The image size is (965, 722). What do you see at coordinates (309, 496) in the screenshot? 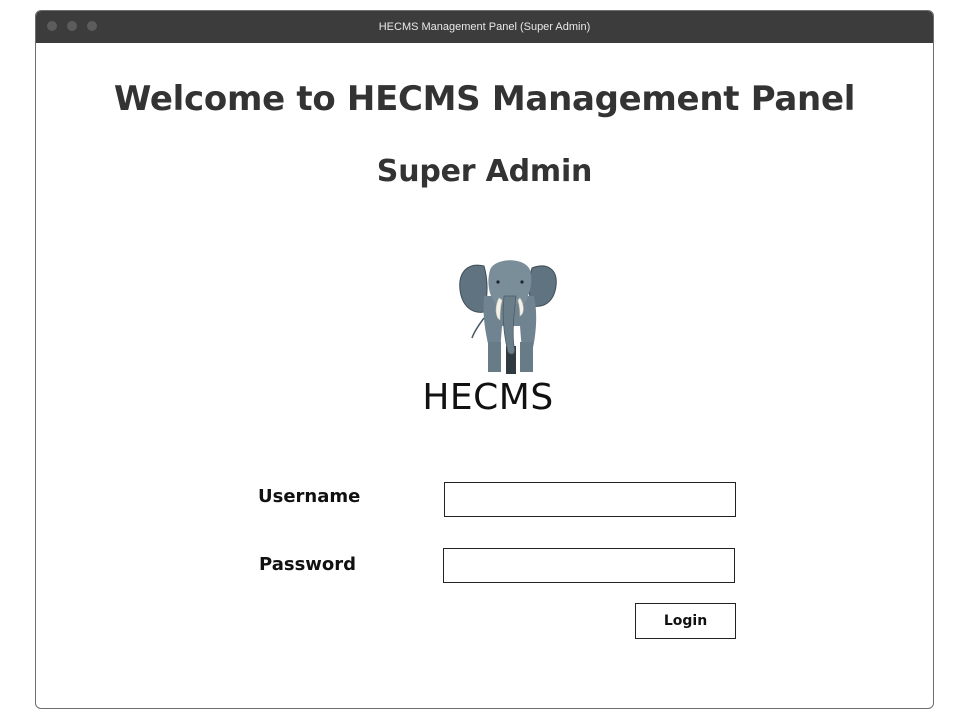
I see `username-label: Username` at bounding box center [309, 496].